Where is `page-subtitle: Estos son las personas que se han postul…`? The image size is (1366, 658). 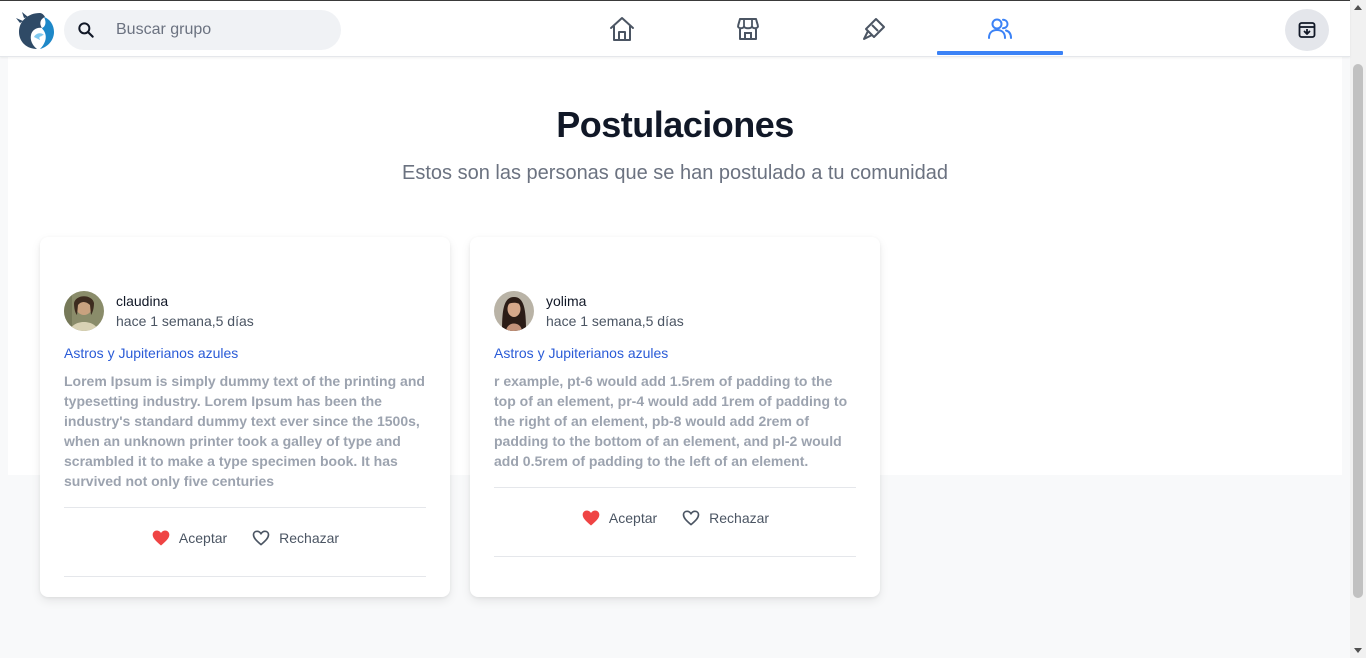 page-subtitle: Estos son las personas que se han postul… is located at coordinates (675, 173).